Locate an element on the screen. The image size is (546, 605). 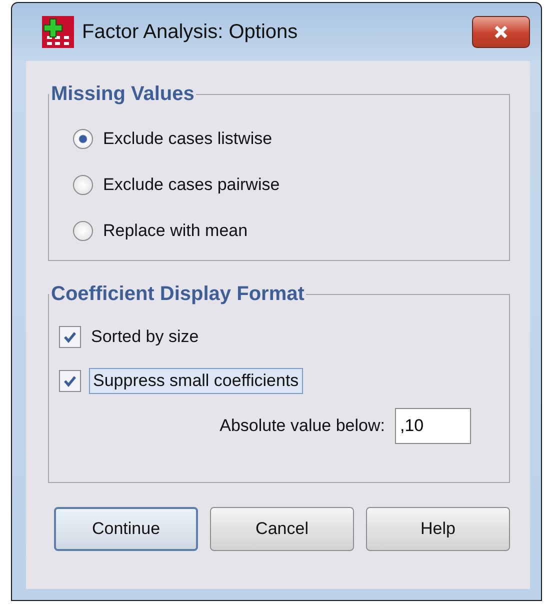
option-label: Replace with mean is located at coordinates (175, 231).